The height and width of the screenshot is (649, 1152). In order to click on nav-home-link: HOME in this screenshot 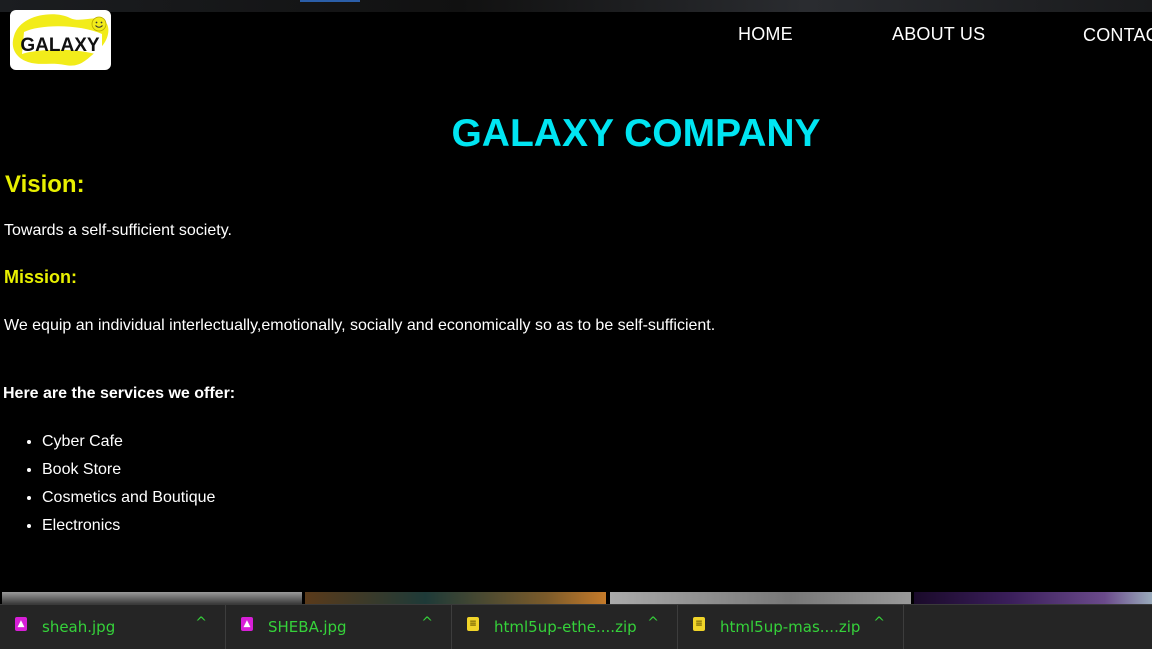, I will do `click(765, 34)`.